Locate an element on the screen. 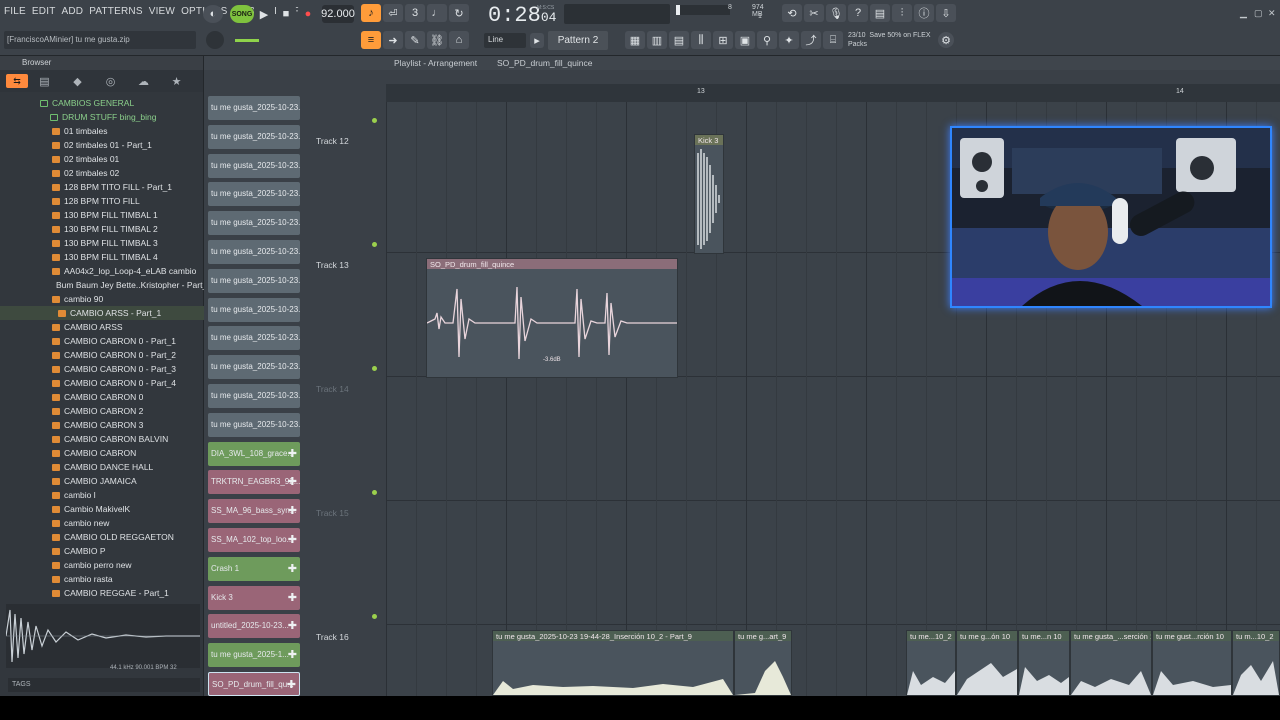 Image resolution: width=1280 pixels, height=720 pixels. snap-mode-select: Line is located at coordinates (505, 40).